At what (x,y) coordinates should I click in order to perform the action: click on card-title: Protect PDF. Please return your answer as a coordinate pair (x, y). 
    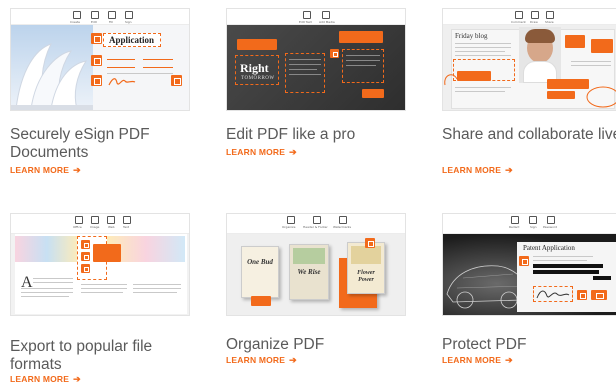
    Looking at the image, I should click on (484, 344).